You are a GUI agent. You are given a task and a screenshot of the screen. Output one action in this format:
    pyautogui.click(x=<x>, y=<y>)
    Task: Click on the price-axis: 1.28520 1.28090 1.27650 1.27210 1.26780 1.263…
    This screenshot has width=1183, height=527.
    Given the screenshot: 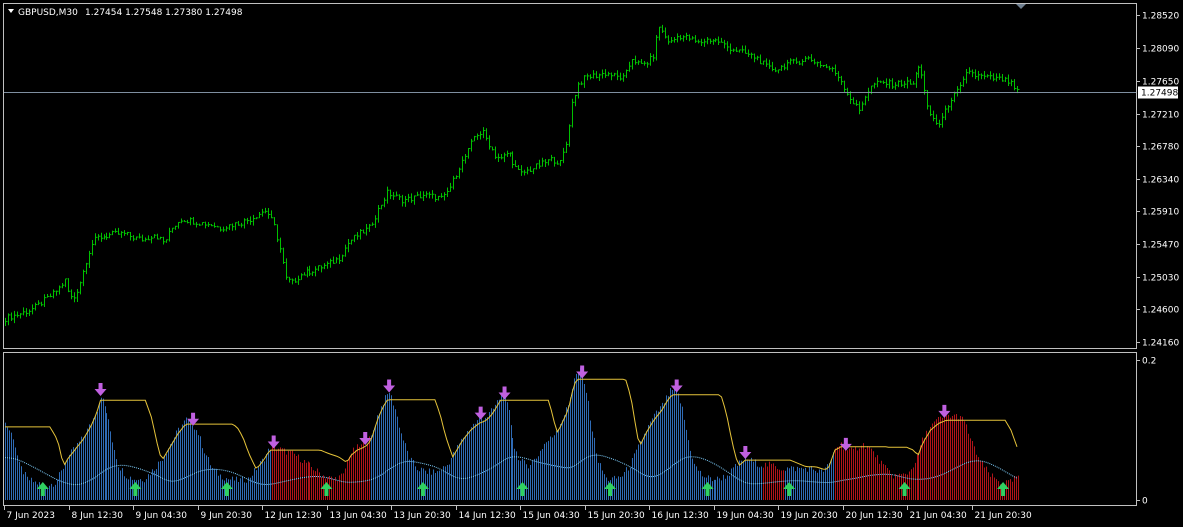 What is the action you would take?
    pyautogui.click(x=1157, y=180)
    